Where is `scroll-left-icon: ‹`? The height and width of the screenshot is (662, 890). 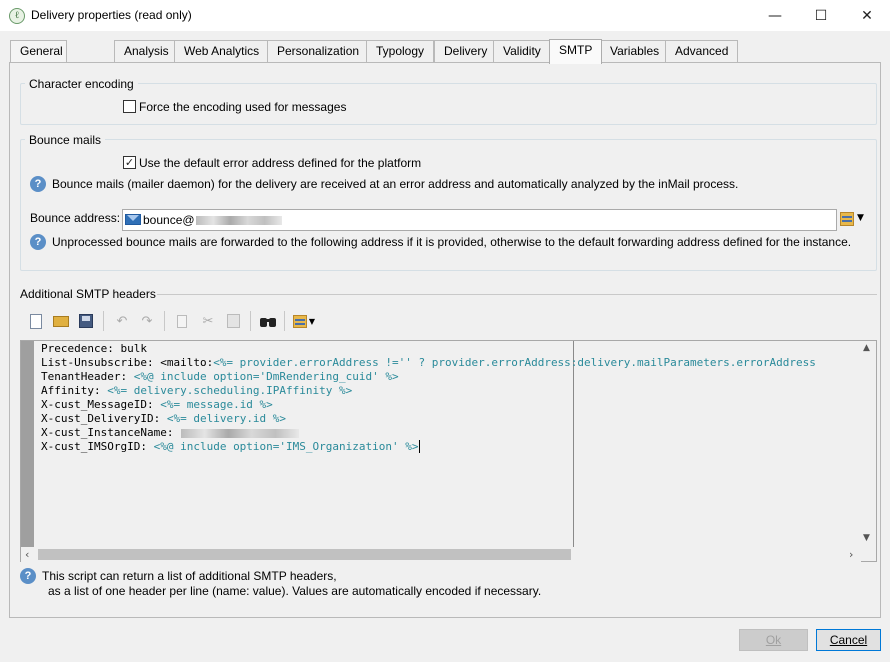 scroll-left-icon: ‹ is located at coordinates (27, 554).